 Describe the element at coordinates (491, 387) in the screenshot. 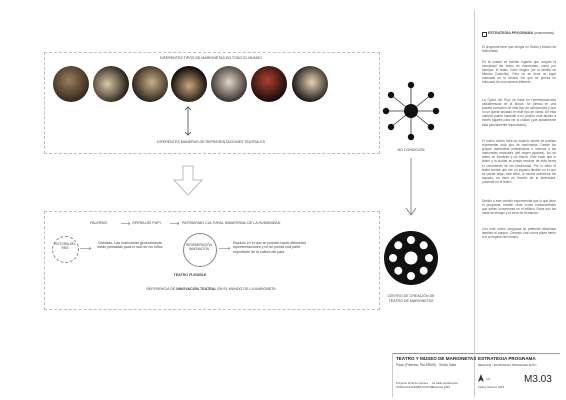

I see `date-label: Fecha: Febrero 2015` at that location.